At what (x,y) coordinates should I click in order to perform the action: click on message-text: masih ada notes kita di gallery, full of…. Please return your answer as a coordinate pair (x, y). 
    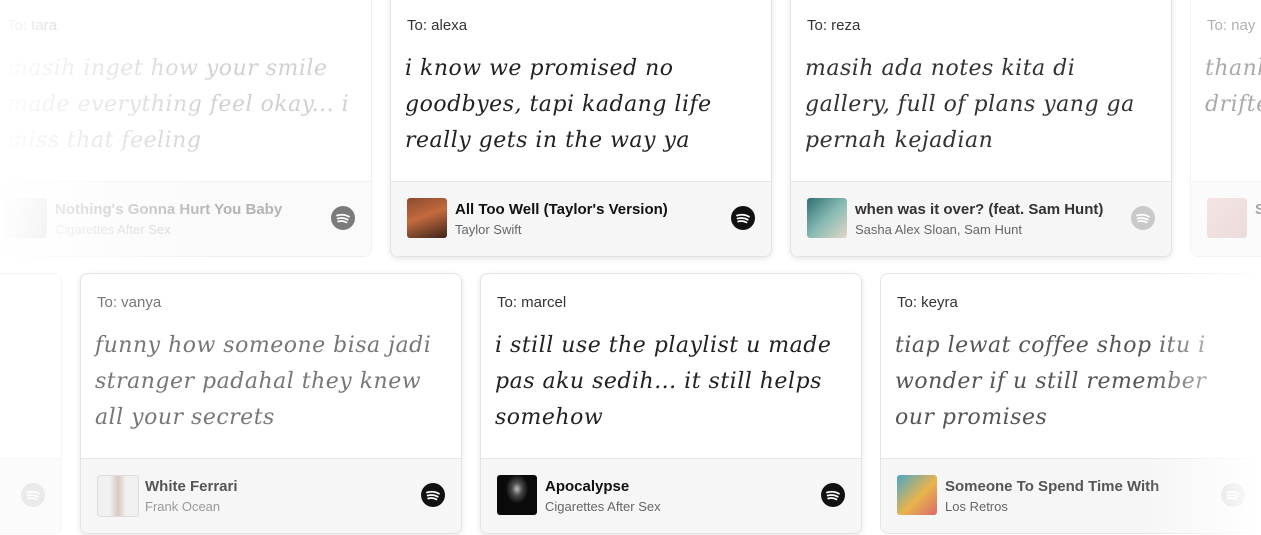
    Looking at the image, I should click on (970, 104).